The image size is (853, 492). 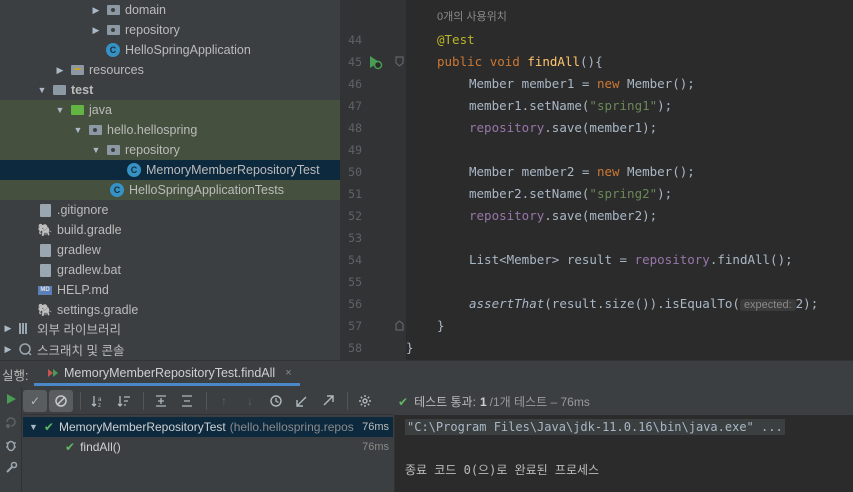 I want to click on test-package: (hello.hellospring.repos, so click(x=291, y=427).